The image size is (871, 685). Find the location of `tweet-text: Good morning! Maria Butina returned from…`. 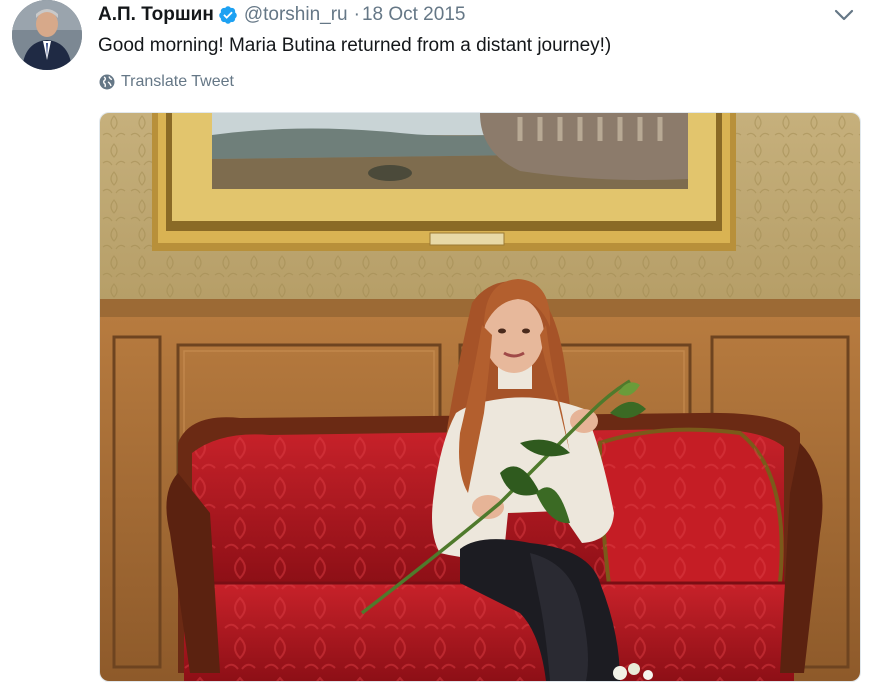

tweet-text: Good morning! Maria Butina returned from… is located at coordinates (355, 45).